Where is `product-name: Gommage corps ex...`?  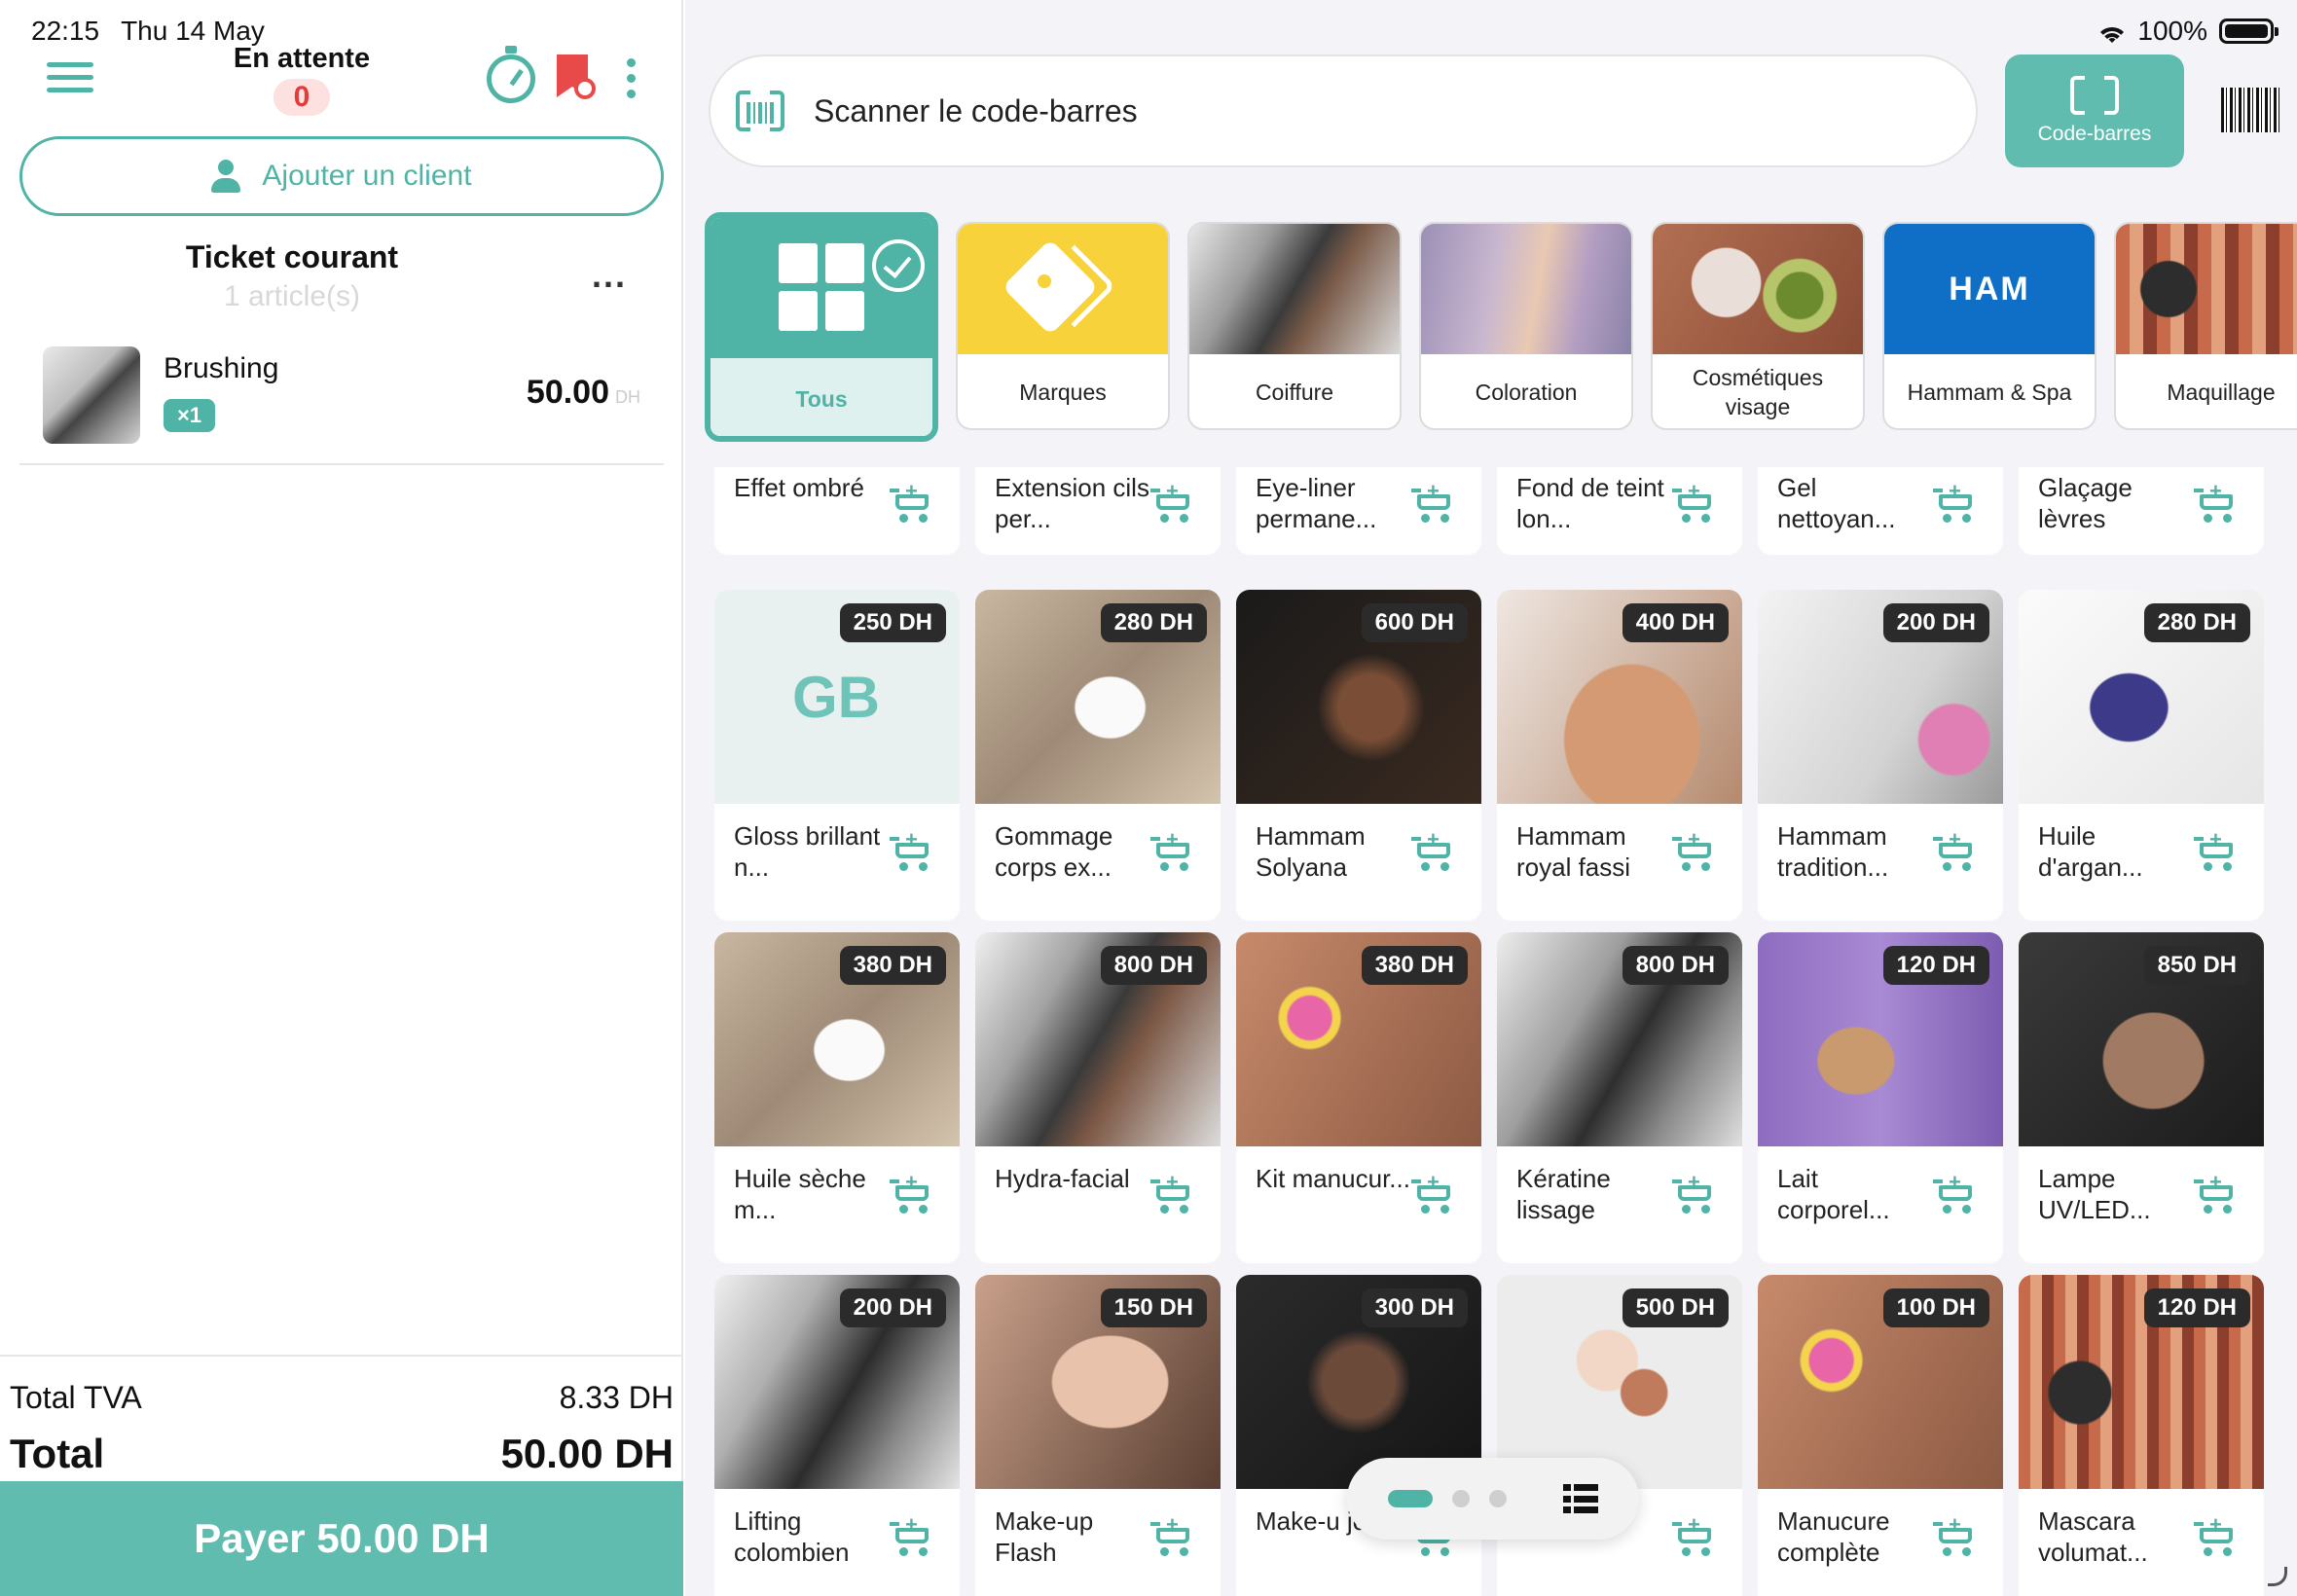 product-name: Gommage corps ex... is located at coordinates (1054, 851).